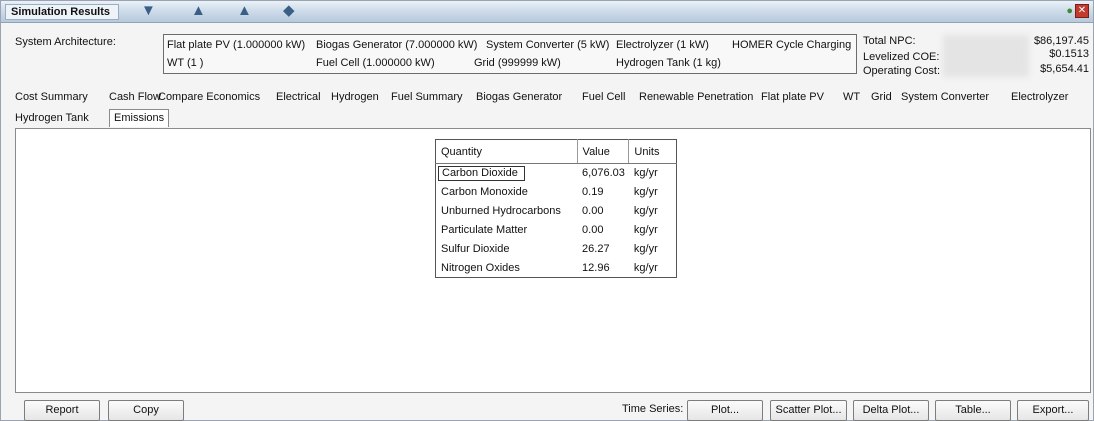  What do you see at coordinates (603, 268) in the screenshot?
I see `value-cell: 12.96` at bounding box center [603, 268].